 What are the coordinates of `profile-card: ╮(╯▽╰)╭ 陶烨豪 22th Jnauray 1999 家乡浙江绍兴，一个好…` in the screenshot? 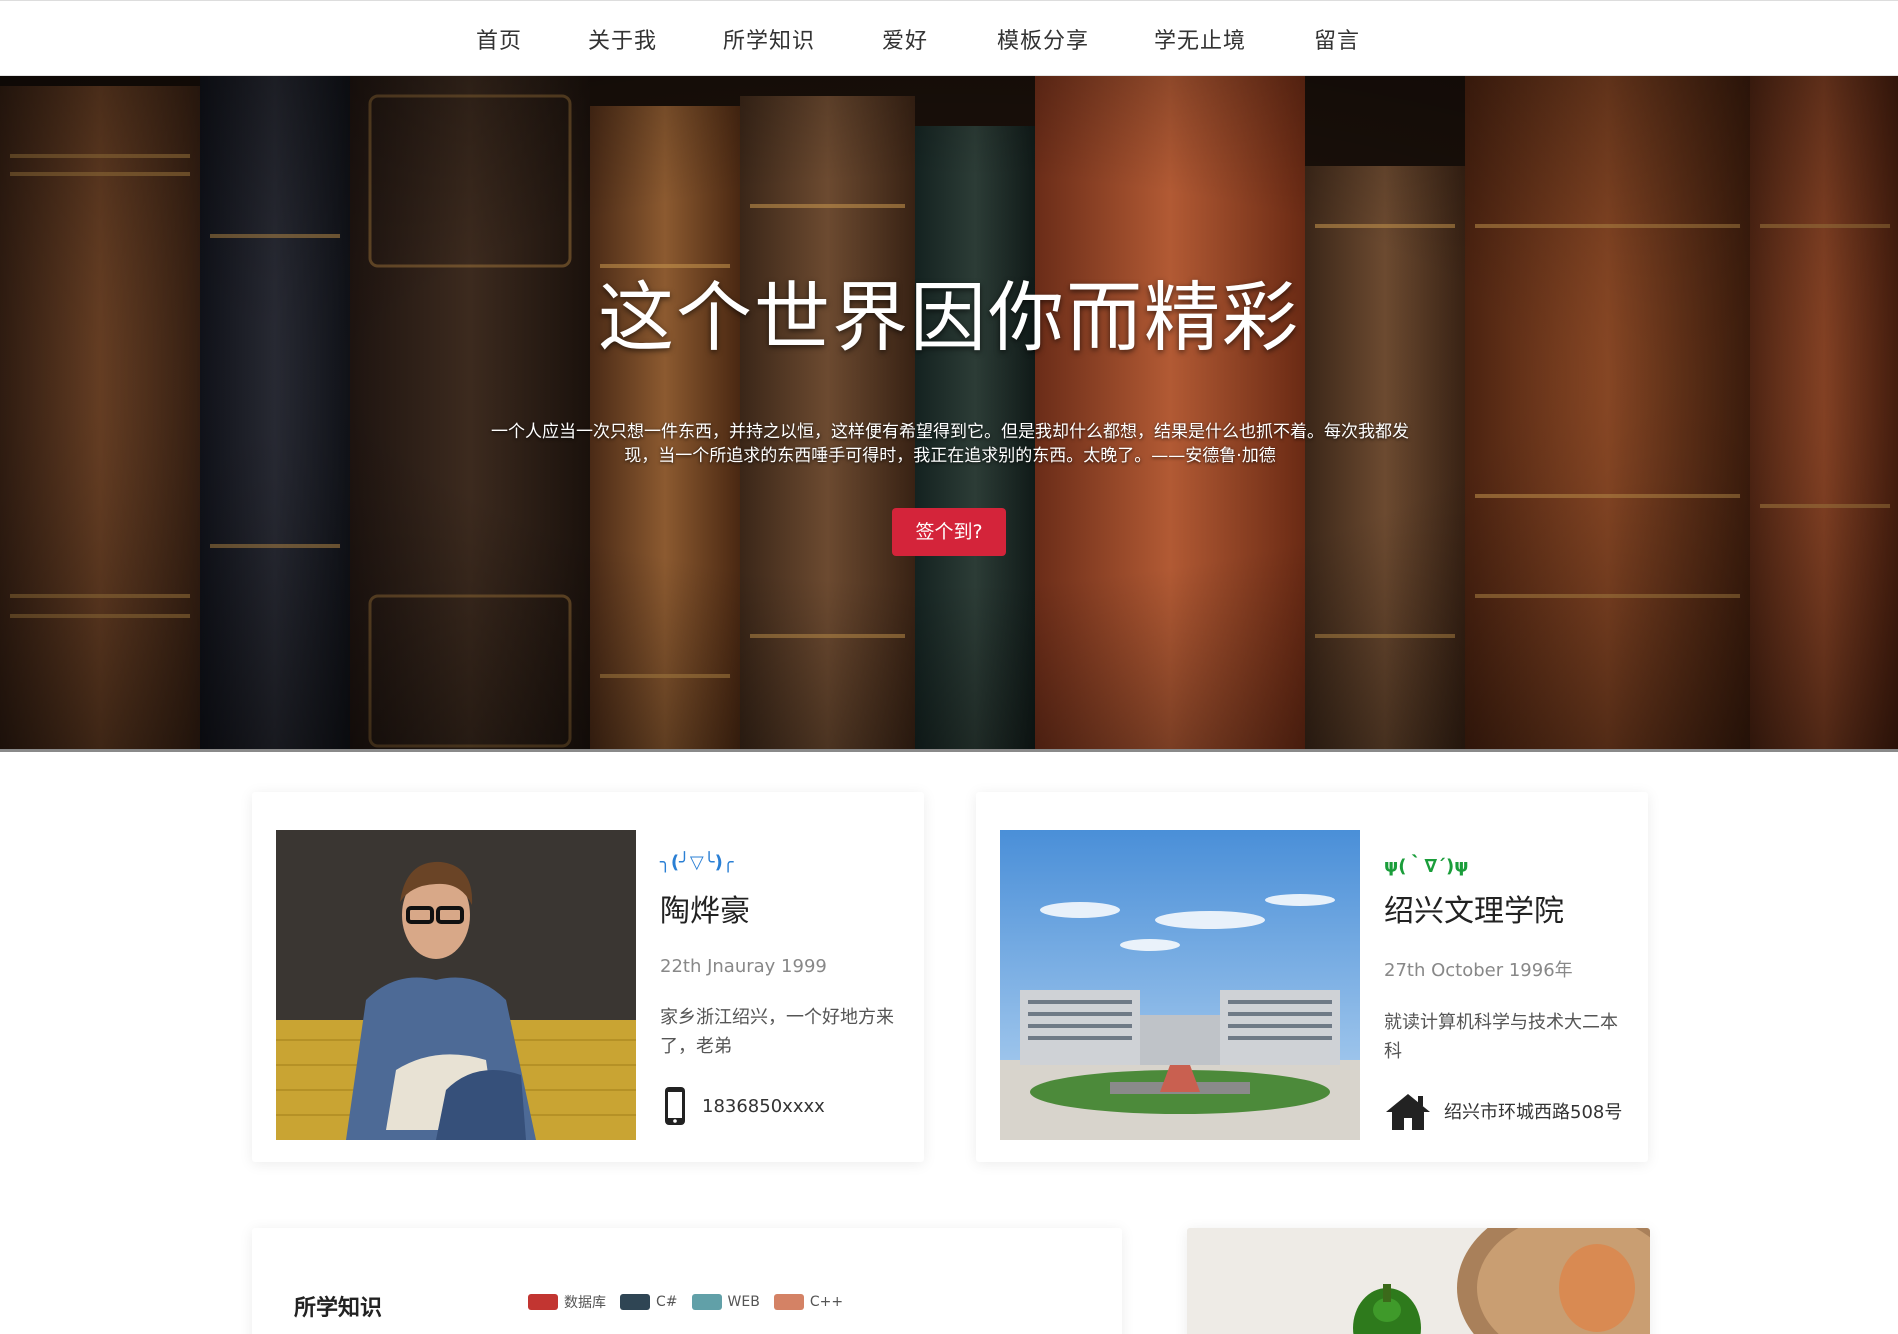 It's located at (588, 977).